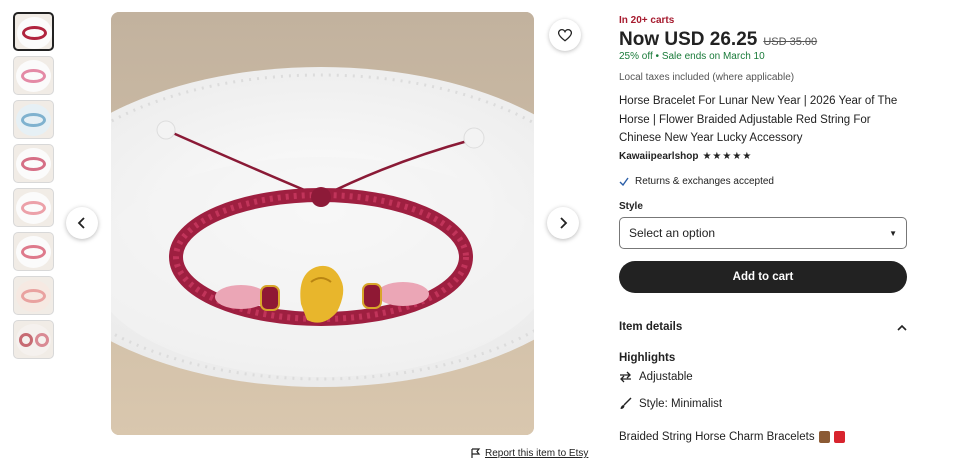 The height and width of the screenshot is (468, 971). What do you see at coordinates (707, 77) in the screenshot?
I see `taxes-note: Local taxes included (where applicable)` at bounding box center [707, 77].